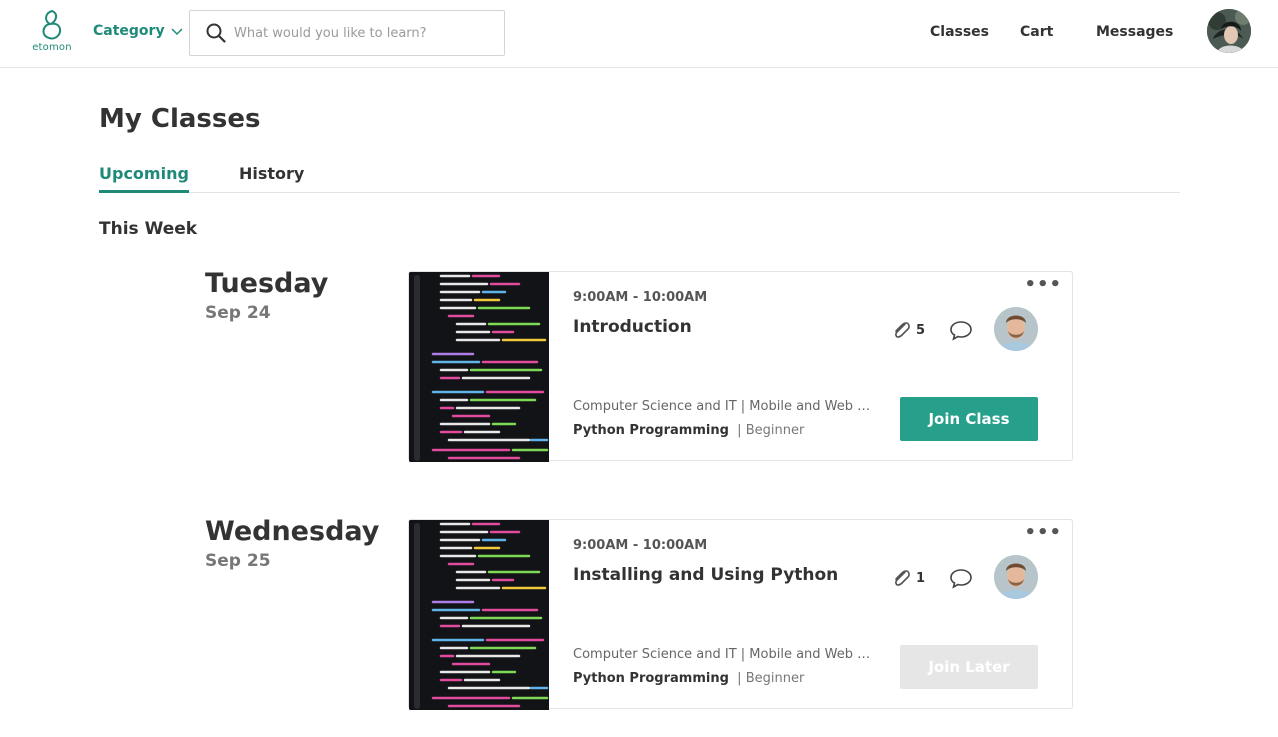 This screenshot has height=737, width=1278. What do you see at coordinates (180, 119) in the screenshot?
I see `page-title: My Classes` at bounding box center [180, 119].